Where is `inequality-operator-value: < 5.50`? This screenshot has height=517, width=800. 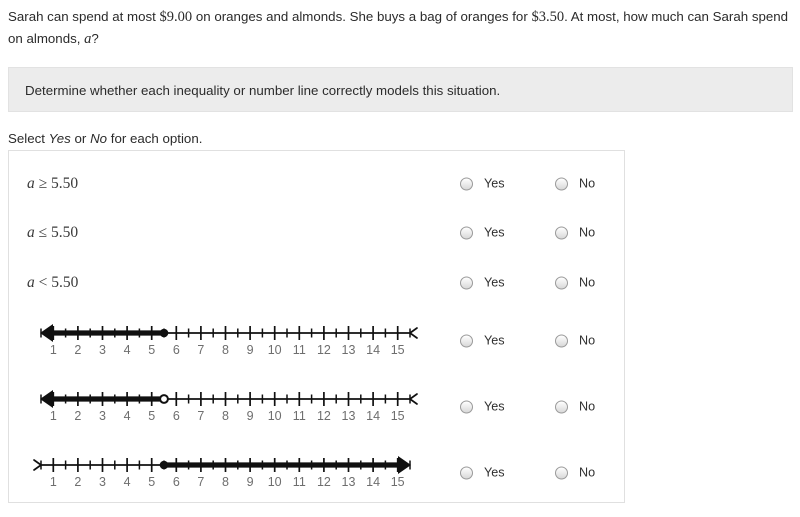 inequality-operator-value: < 5.50 is located at coordinates (56, 282).